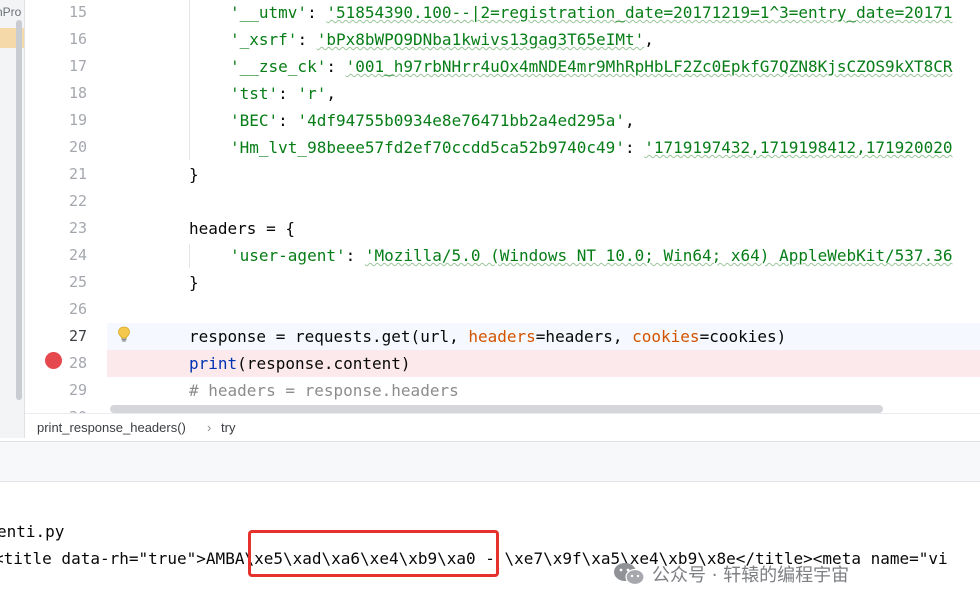  I want to click on line-number: 22, so click(56, 201).